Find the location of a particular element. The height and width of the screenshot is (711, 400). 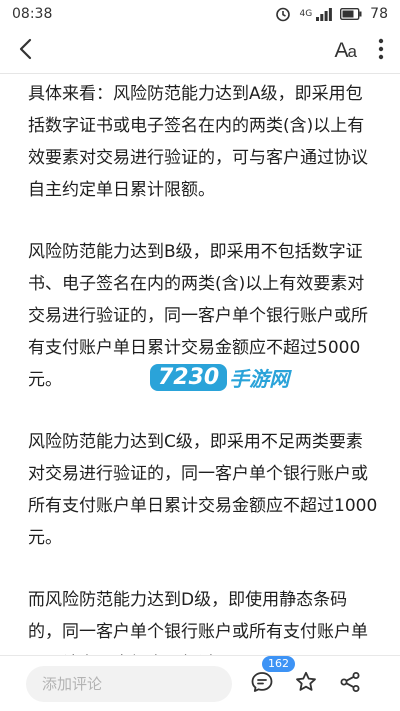

more-options-icon is located at coordinates (381, 51).